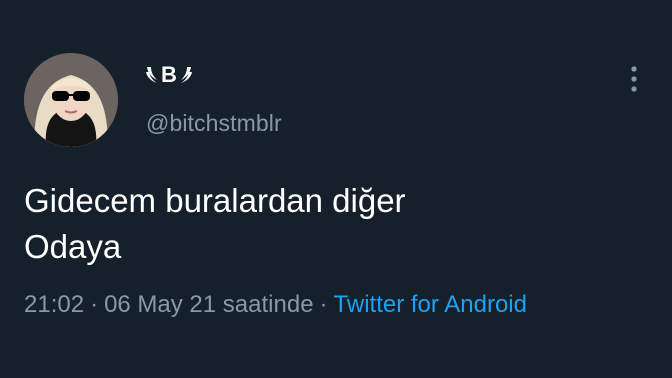 This screenshot has width=672, height=378. Describe the element at coordinates (186, 75) in the screenshot. I see `right-wing-icon` at that location.